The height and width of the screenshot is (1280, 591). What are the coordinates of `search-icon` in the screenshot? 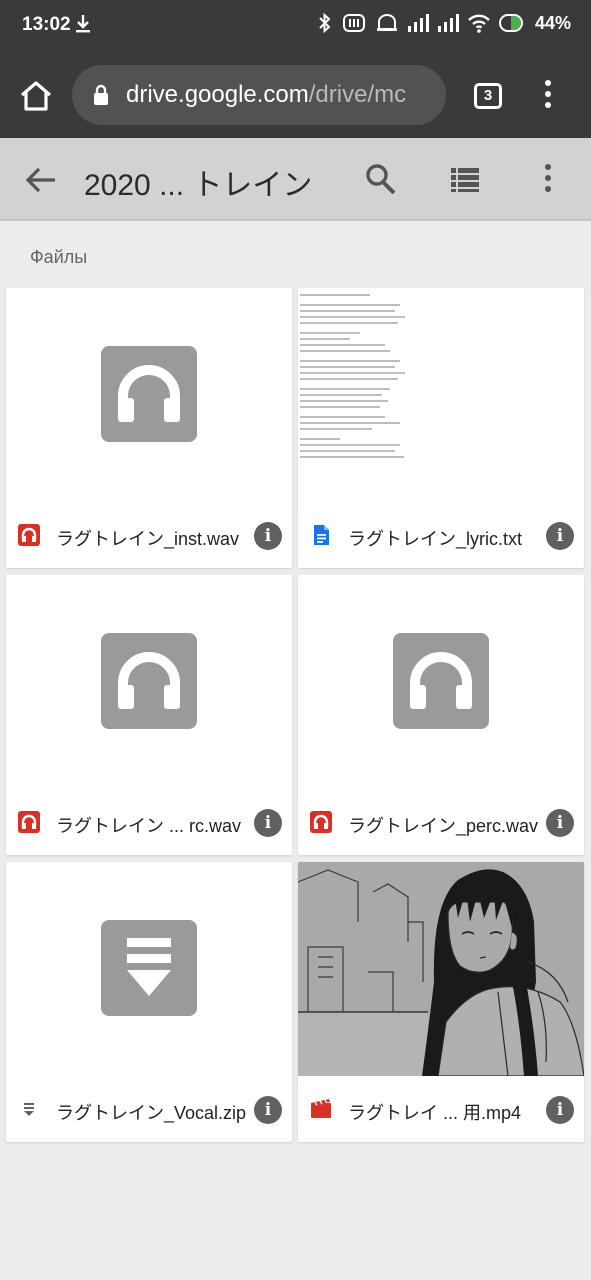 It's located at (380, 179).